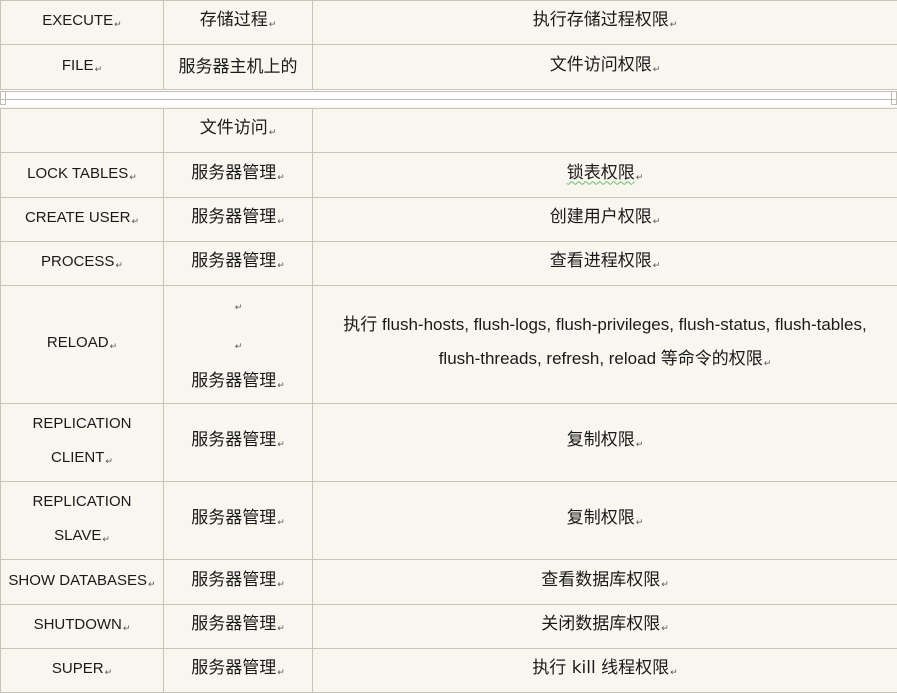 The height and width of the screenshot is (693, 897). I want to click on context-cell: ↵ ↵ 服务器管理↵, so click(238, 345).